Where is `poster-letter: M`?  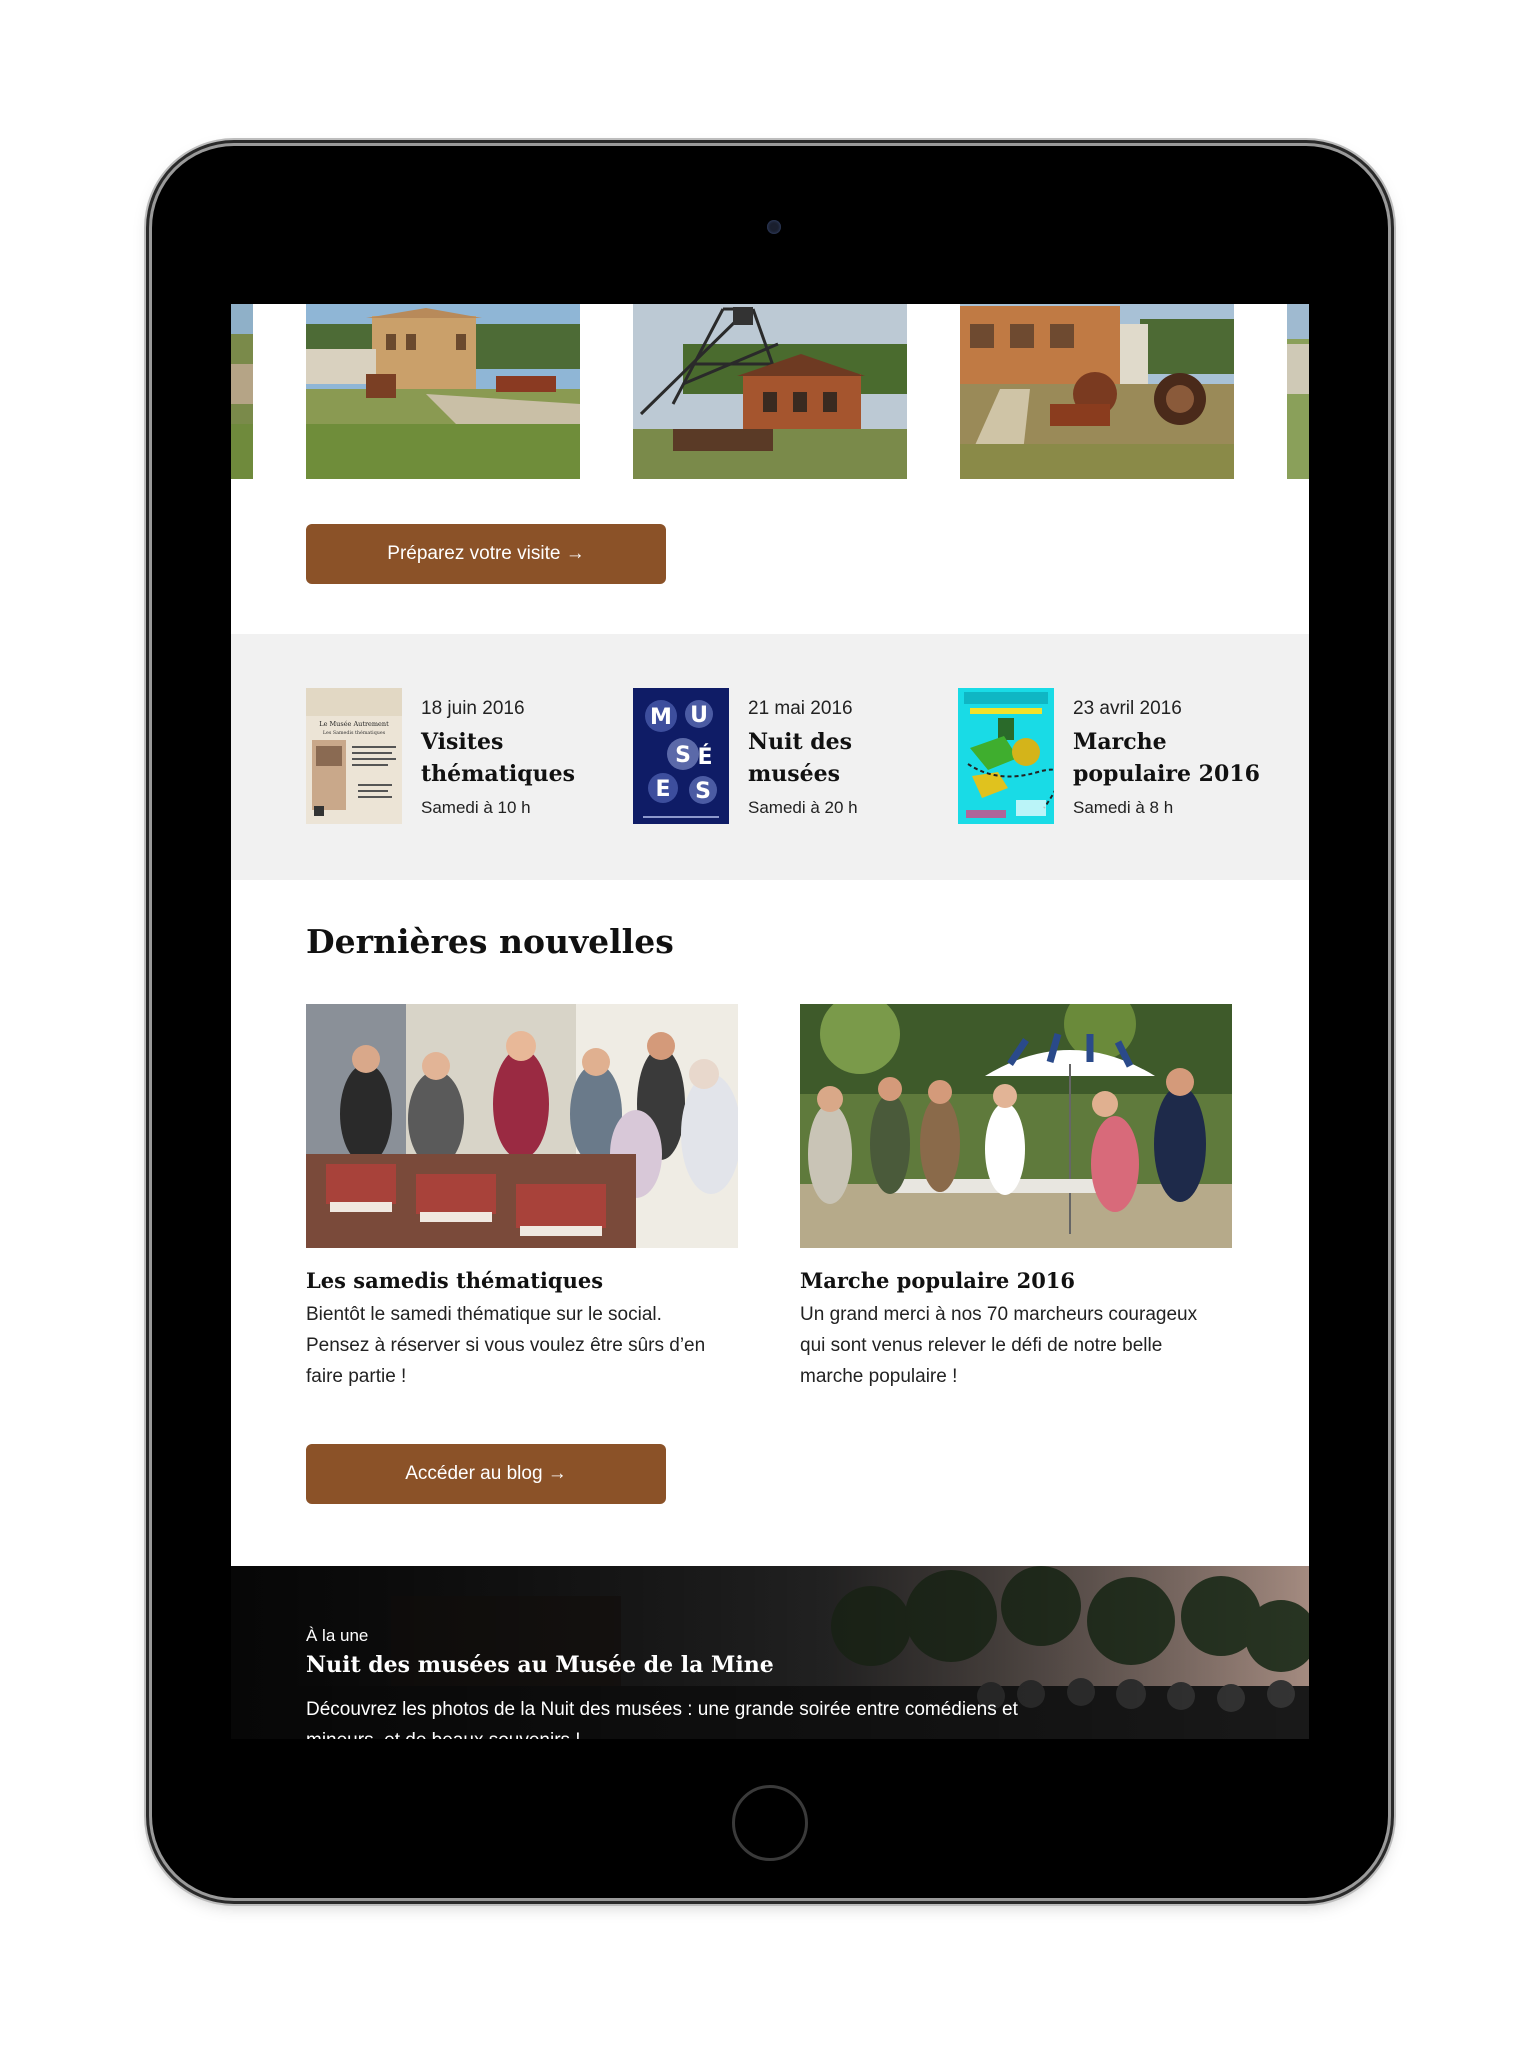
poster-letter: M is located at coordinates (661, 717).